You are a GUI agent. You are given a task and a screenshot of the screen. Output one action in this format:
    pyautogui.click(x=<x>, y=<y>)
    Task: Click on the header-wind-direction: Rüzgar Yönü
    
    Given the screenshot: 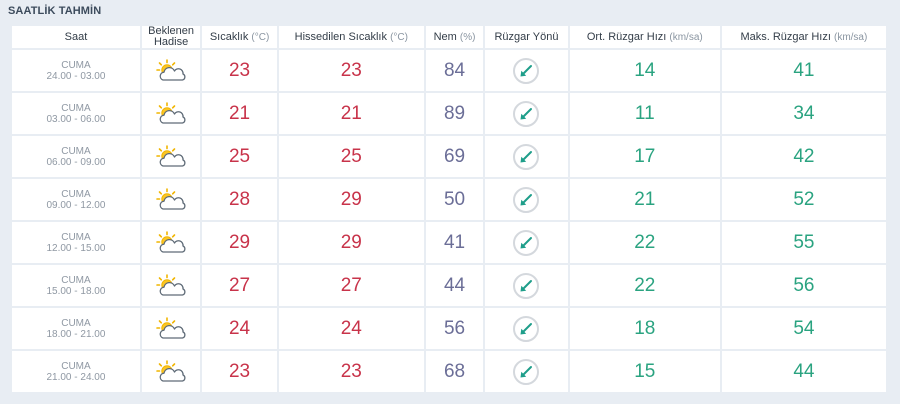 What is the action you would take?
    pyautogui.click(x=526, y=37)
    